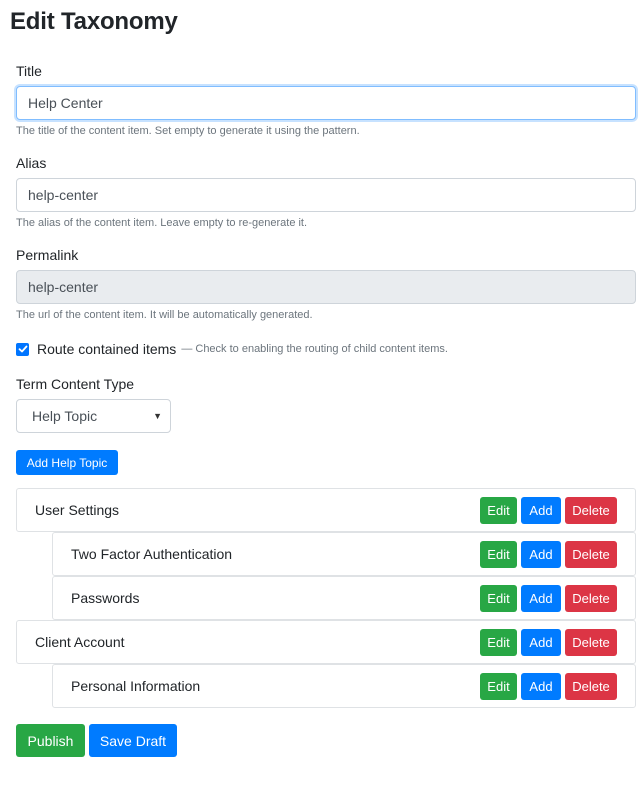  What do you see at coordinates (152, 554) in the screenshot?
I see `tree-row-label: Two Factor Authentication` at bounding box center [152, 554].